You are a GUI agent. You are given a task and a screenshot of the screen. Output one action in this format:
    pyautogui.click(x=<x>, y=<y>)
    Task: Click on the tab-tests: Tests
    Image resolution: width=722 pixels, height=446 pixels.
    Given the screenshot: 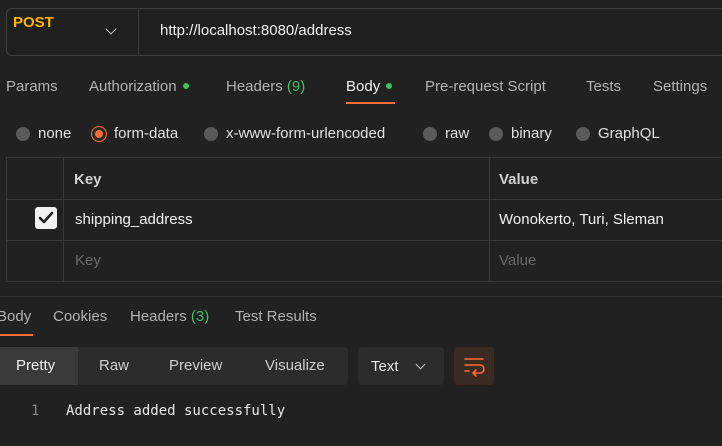 What is the action you would take?
    pyautogui.click(x=603, y=86)
    